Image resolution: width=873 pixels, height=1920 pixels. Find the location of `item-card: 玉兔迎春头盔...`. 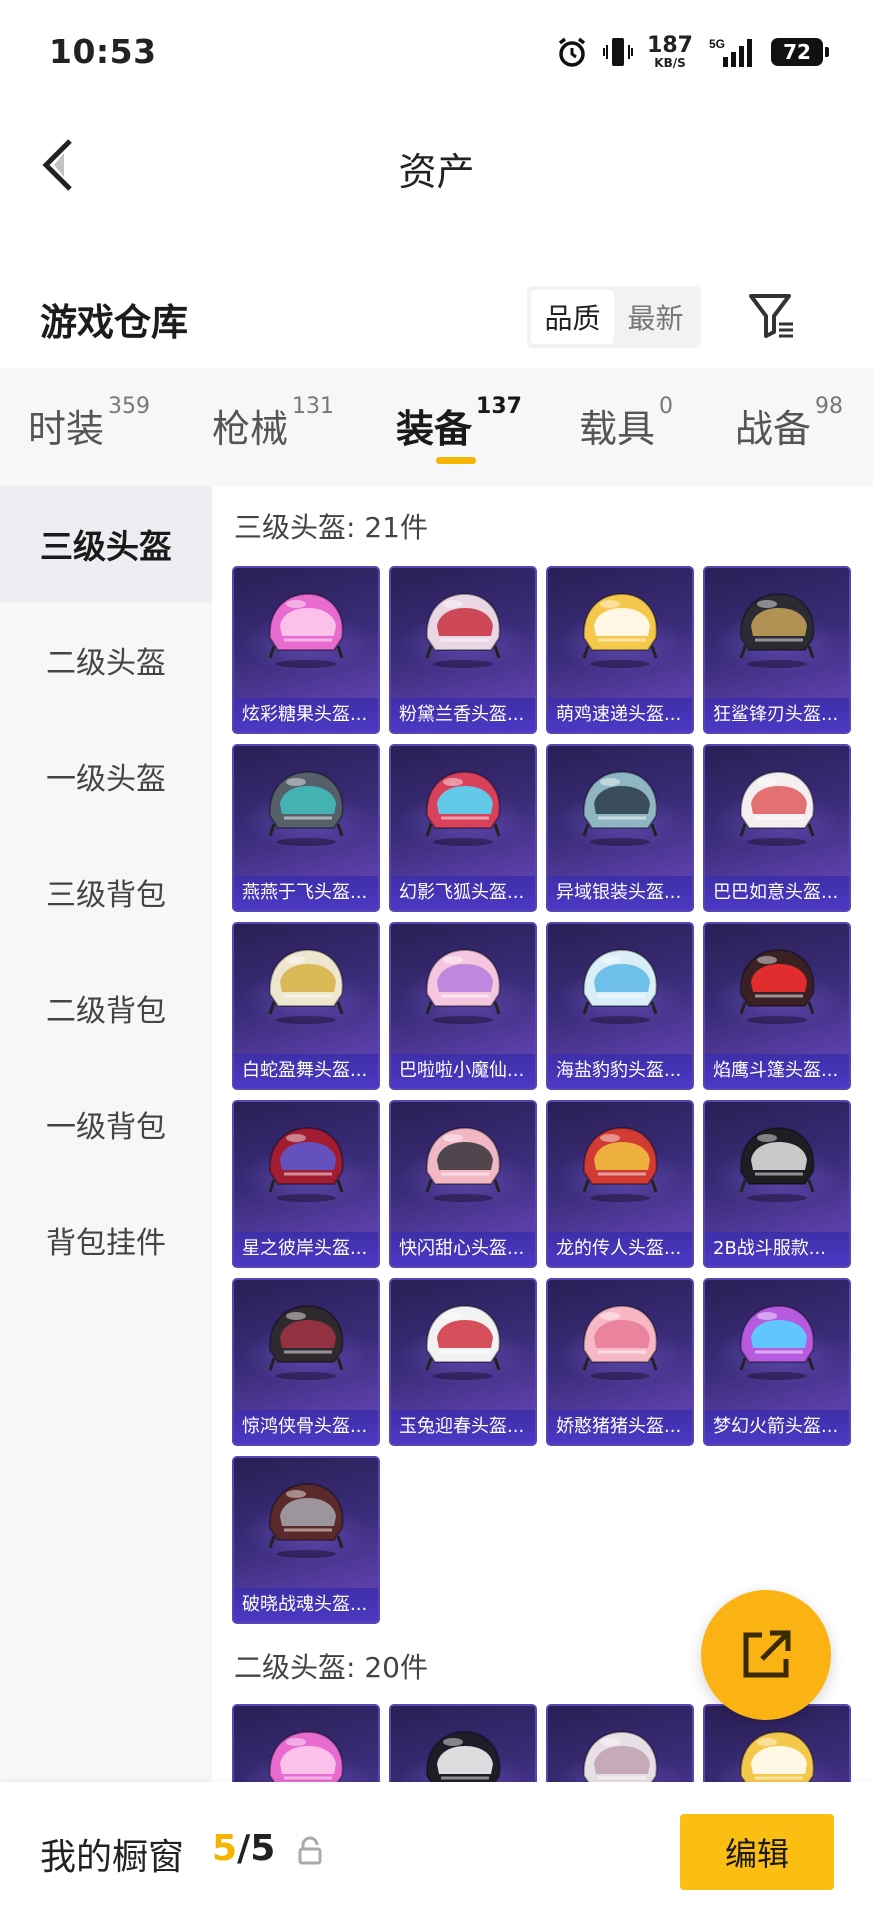

item-card: 玉兔迎春头盔... is located at coordinates (463, 1362).